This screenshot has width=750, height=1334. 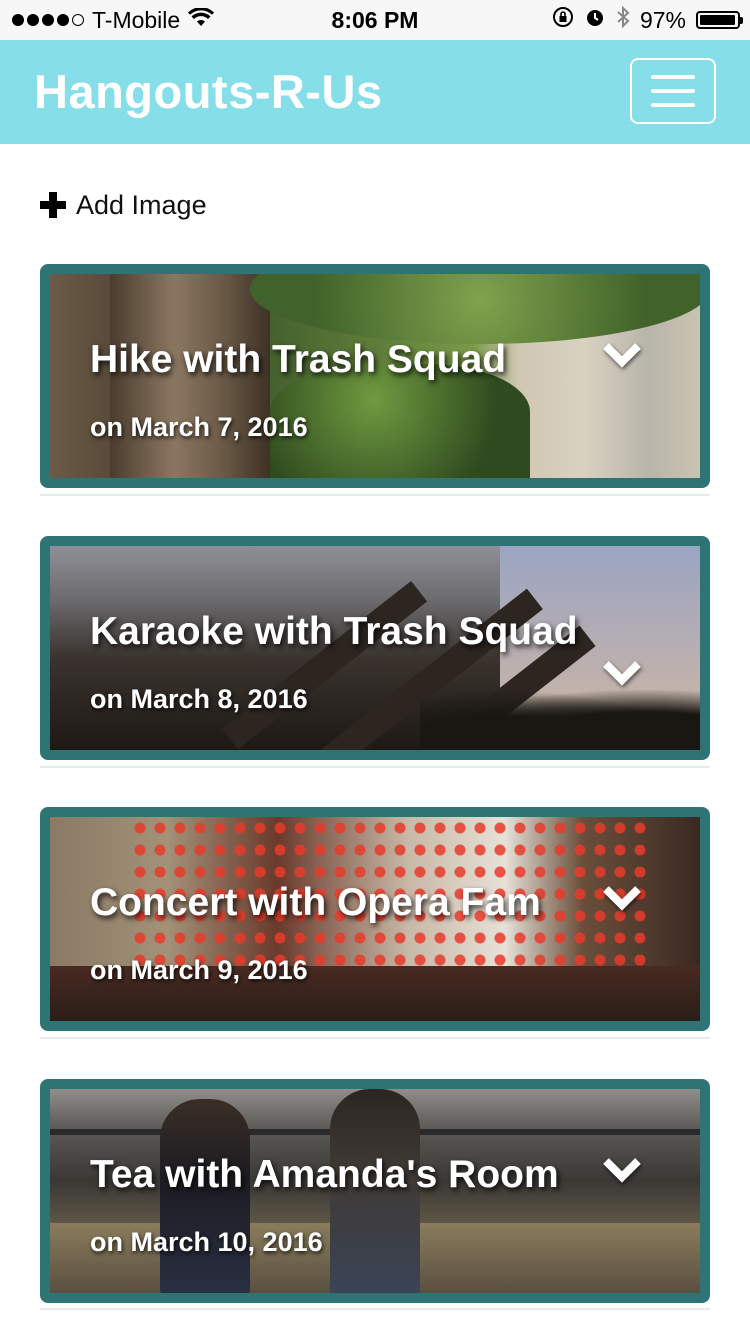 What do you see at coordinates (662, 19) in the screenshot?
I see `battery-percent: 97%` at bounding box center [662, 19].